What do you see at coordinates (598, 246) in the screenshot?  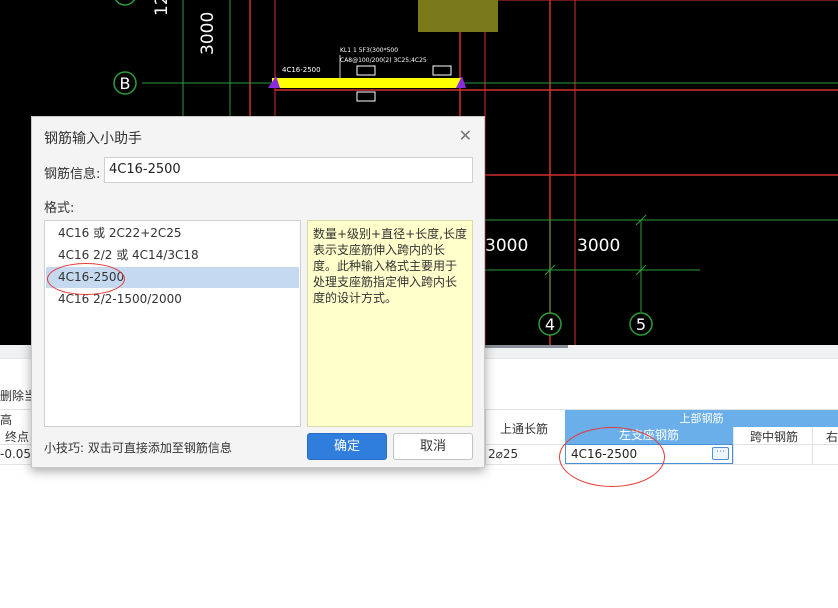 I see `dim-3000-b: 3000` at bounding box center [598, 246].